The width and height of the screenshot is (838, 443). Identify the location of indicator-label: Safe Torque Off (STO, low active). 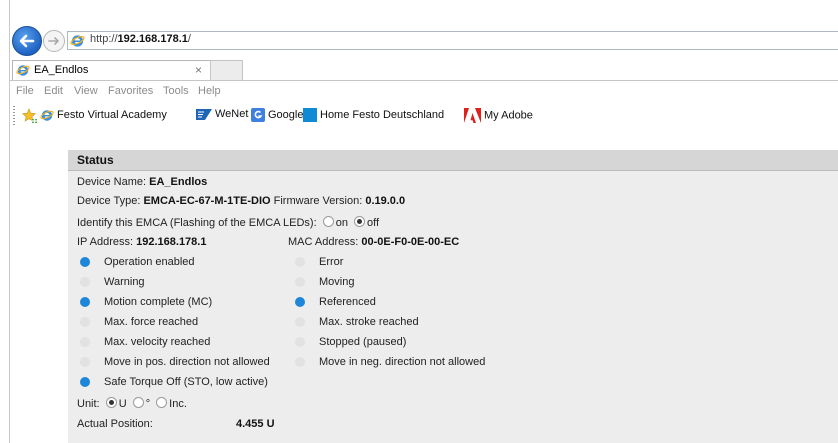
(186, 382).